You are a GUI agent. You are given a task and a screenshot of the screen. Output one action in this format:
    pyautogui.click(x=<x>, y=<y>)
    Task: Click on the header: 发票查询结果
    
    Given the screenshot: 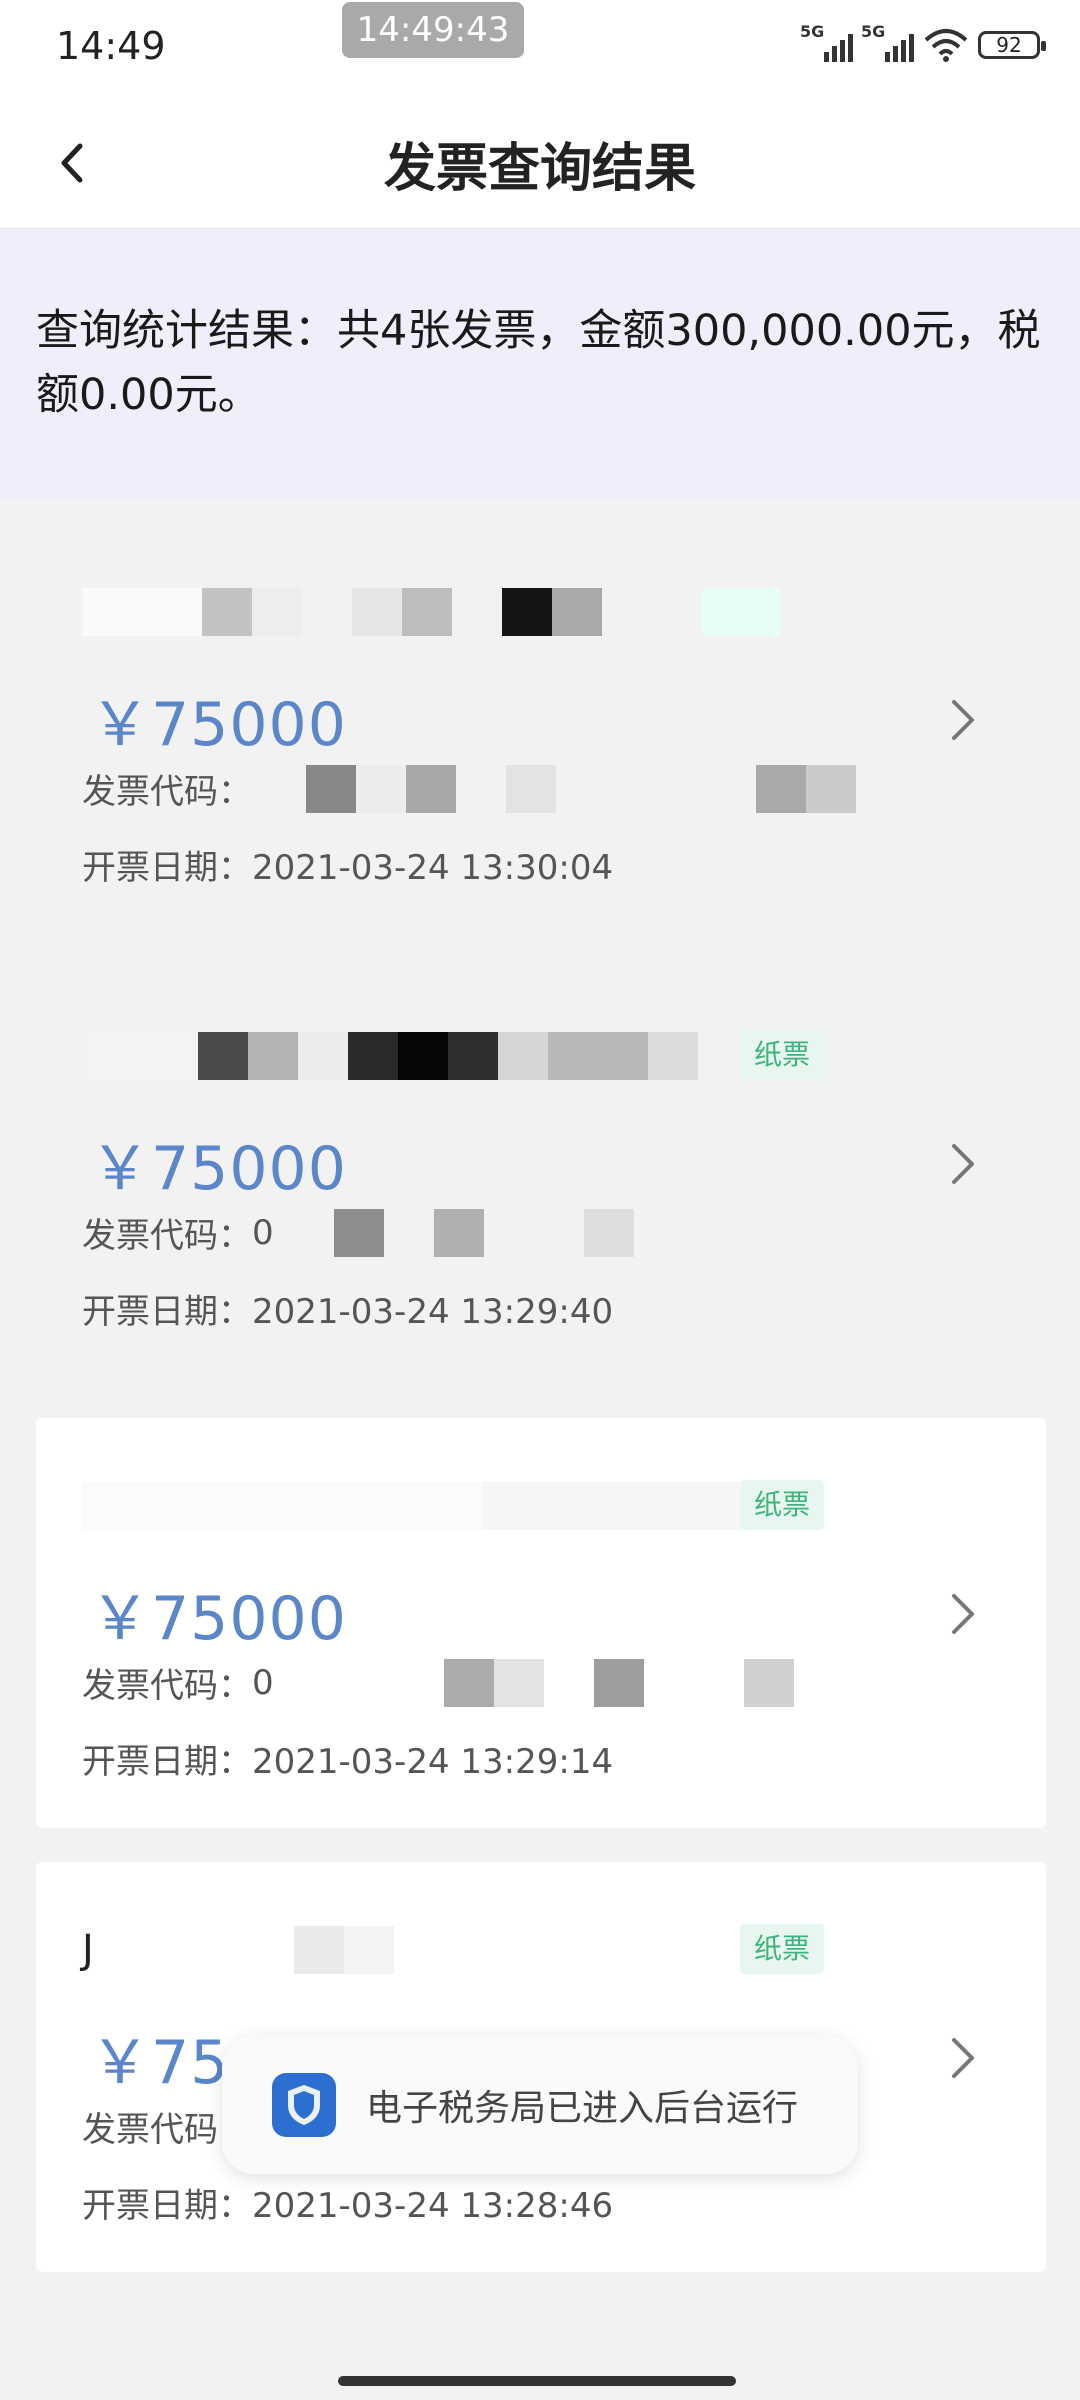 What is the action you would take?
    pyautogui.click(x=540, y=163)
    